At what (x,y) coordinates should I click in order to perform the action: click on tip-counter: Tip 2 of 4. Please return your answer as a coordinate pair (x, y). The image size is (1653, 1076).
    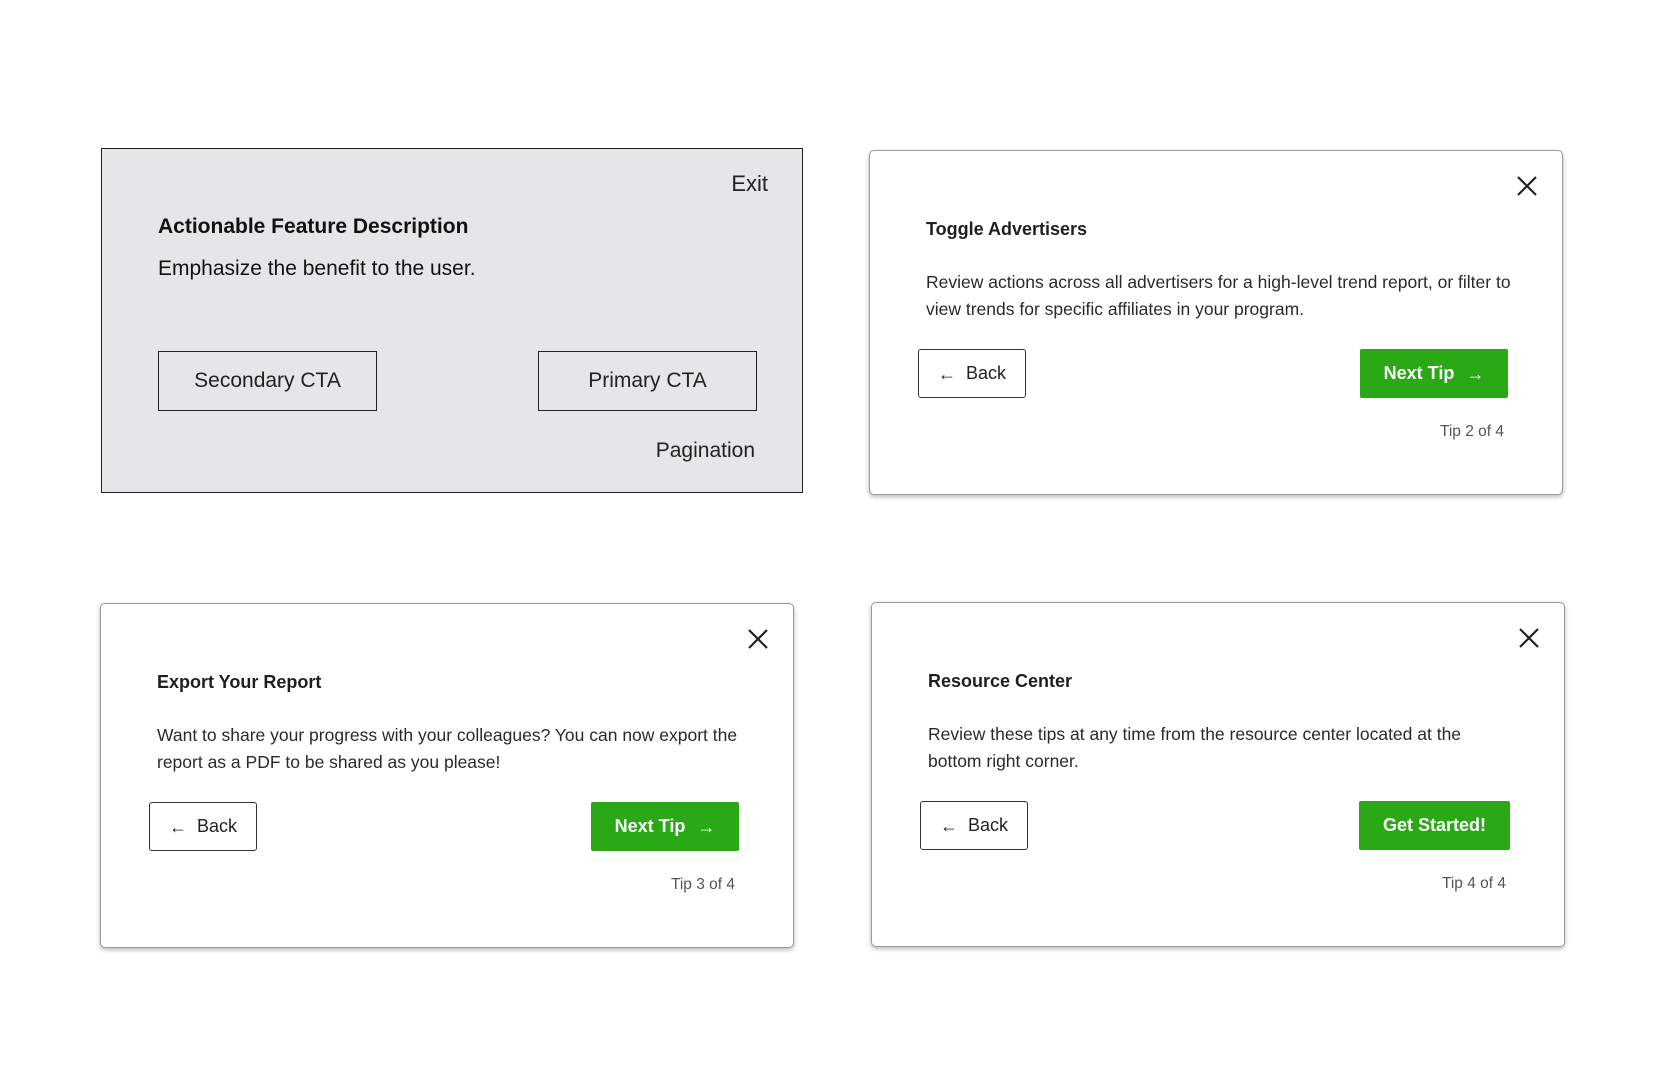
    Looking at the image, I should click on (1471, 431).